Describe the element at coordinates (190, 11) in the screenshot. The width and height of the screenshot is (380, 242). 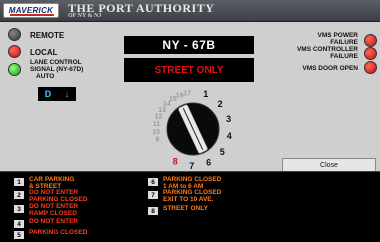
I see `title-bar: MAVERICK THE PORT AUTHORITY OF NY & NJ` at that location.